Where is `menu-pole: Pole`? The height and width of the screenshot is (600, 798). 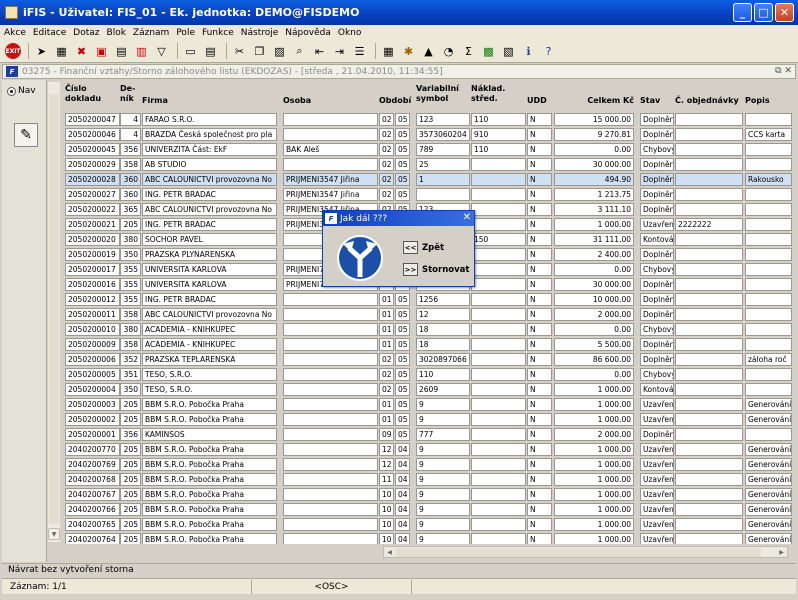
menu-pole: Pole is located at coordinates (185, 33).